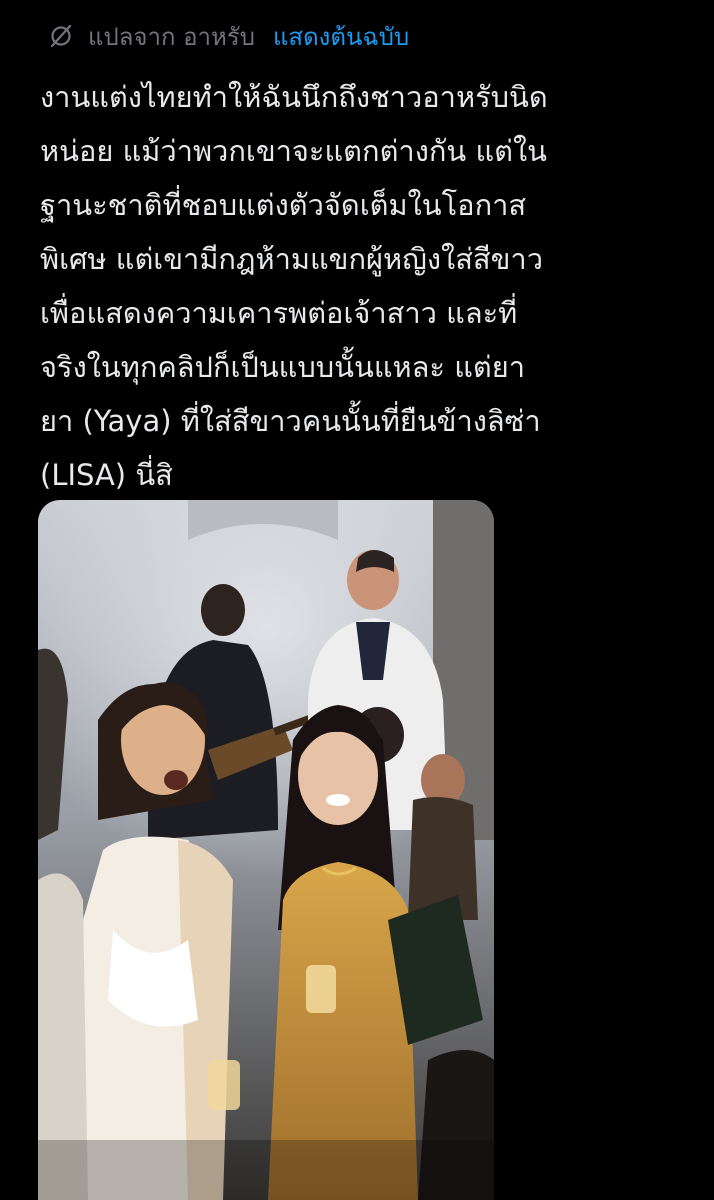 This screenshot has height=1200, width=714. I want to click on translation-bar: แปลจาก อาหรับ แสดงต้นฉบับ, so click(227, 36).